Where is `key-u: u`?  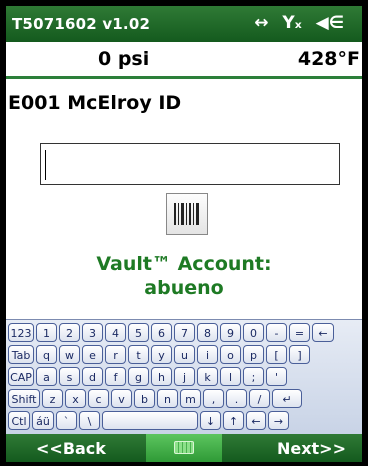 key-u: u is located at coordinates (184, 354).